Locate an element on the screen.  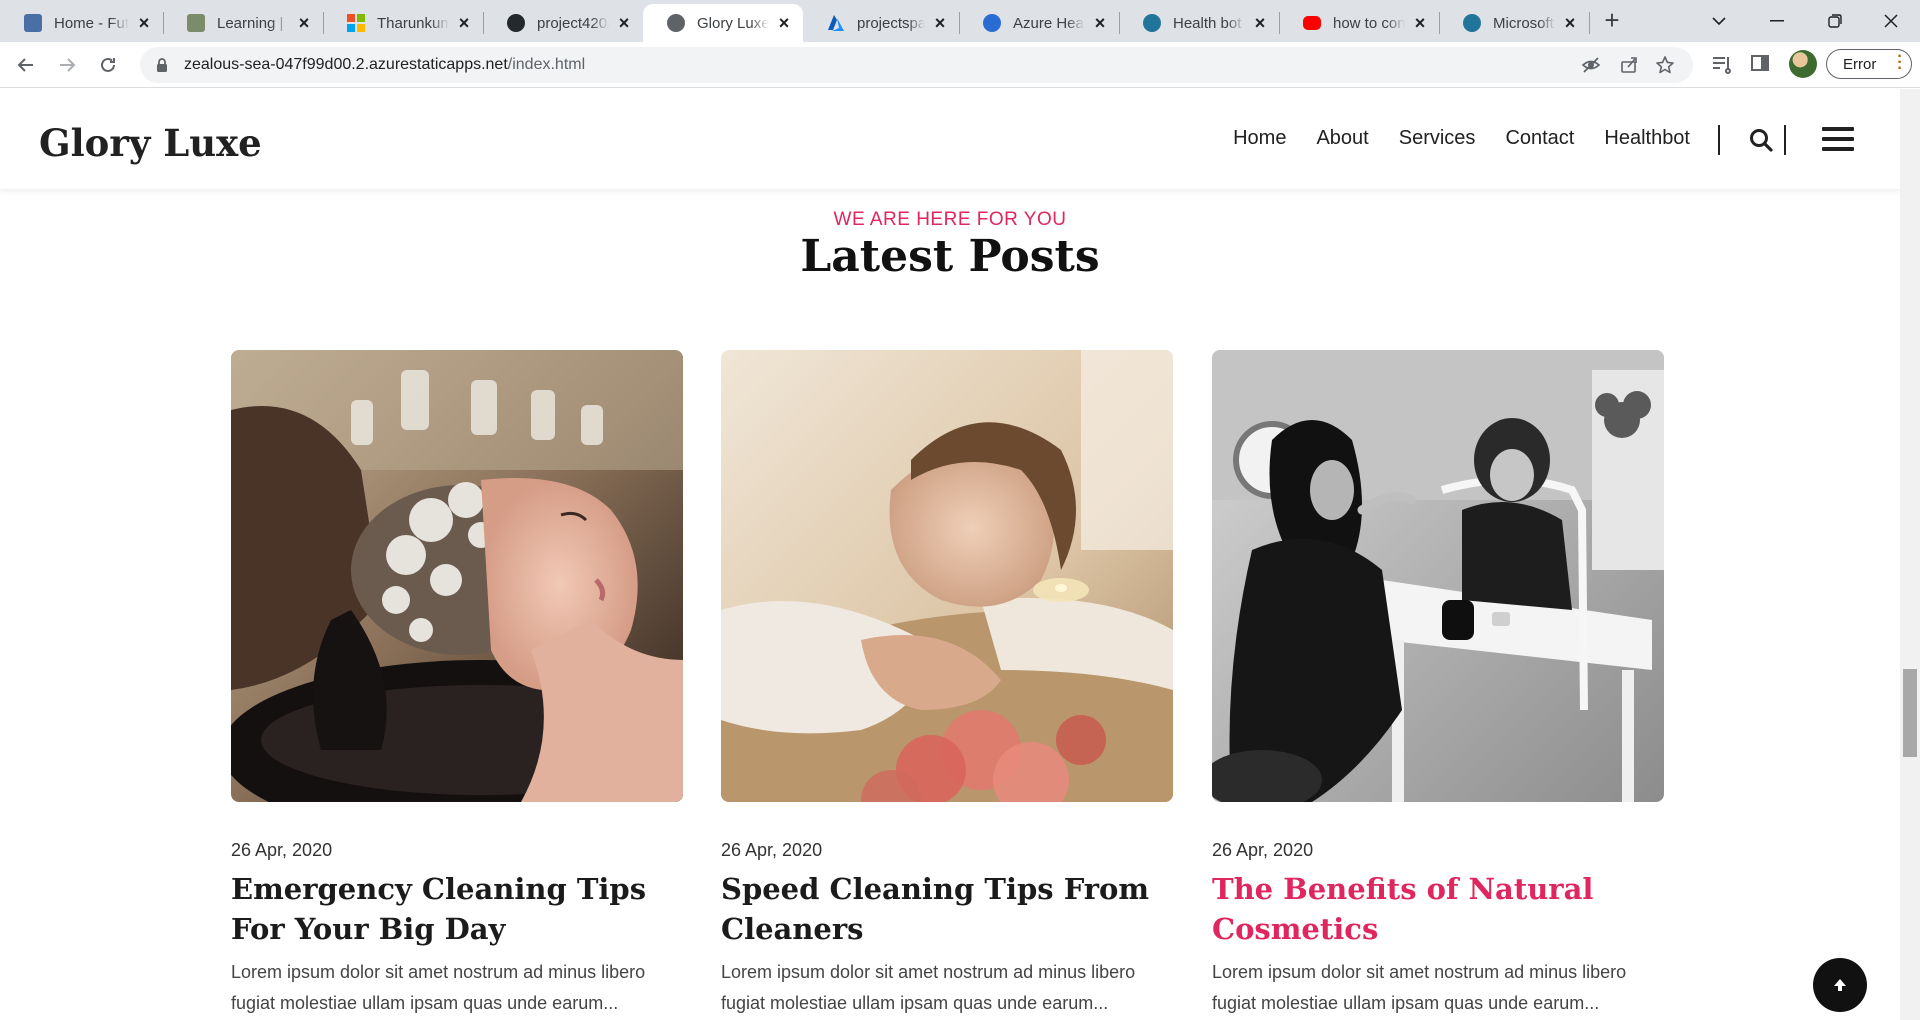
browser-tab: projectspa × is located at coordinates (881, 23).